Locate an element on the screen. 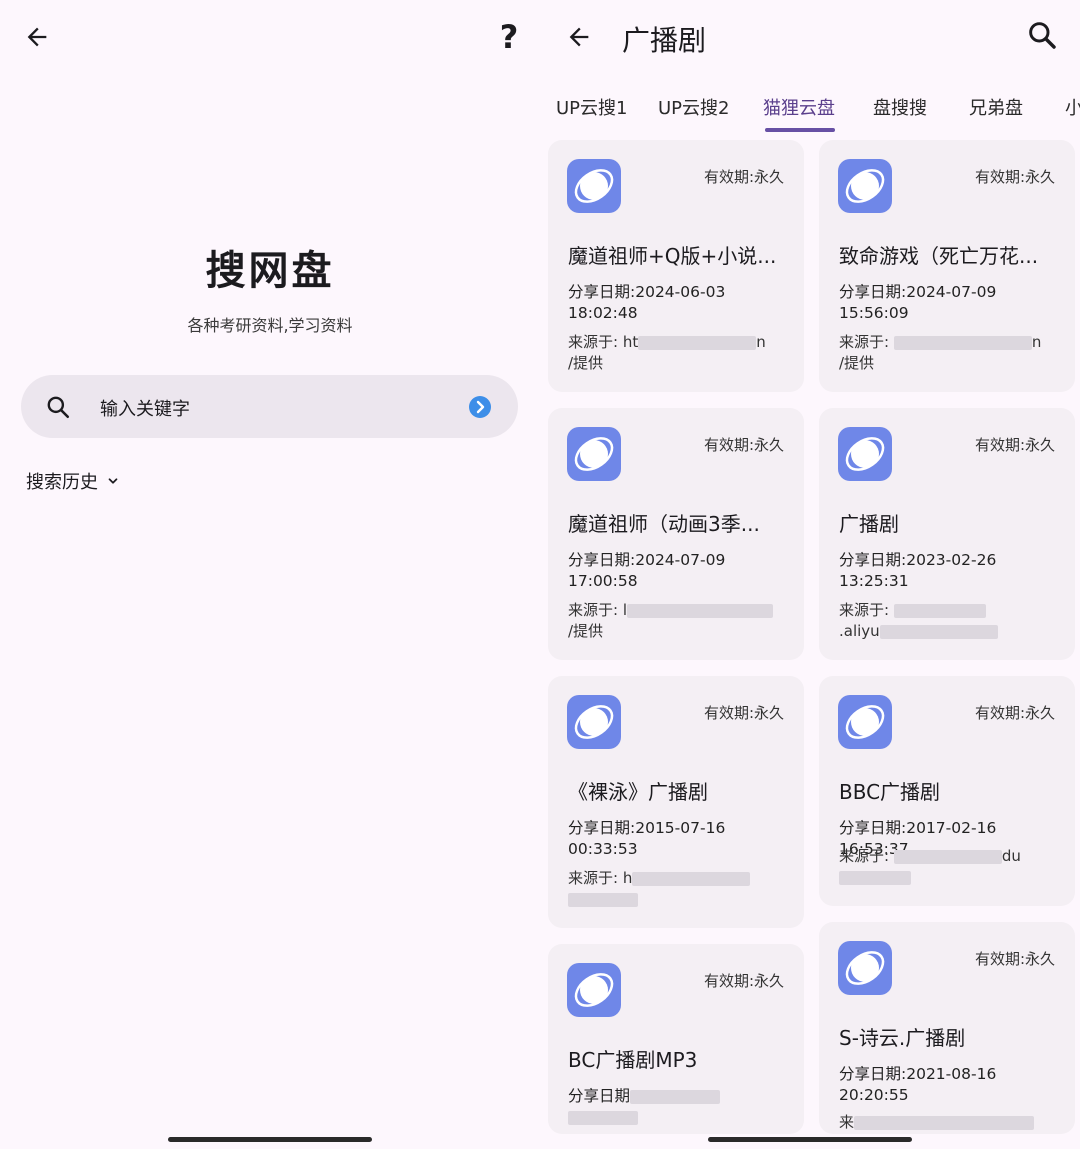  share-date: 分享日期:2024-06-03 18:02:48 is located at coordinates (647, 302).